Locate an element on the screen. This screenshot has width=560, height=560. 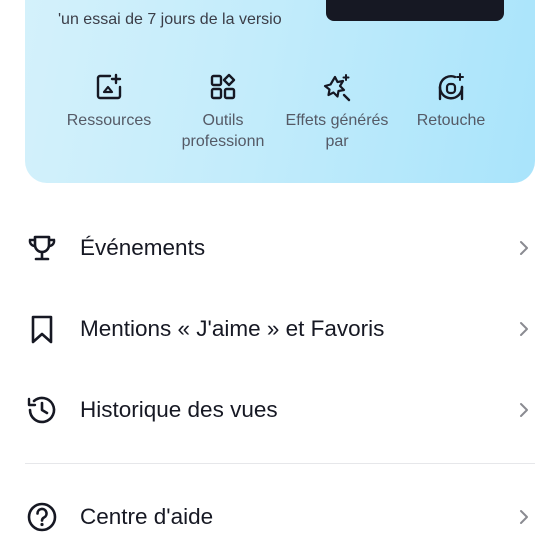
tool-label: Retouche is located at coordinates (451, 120).